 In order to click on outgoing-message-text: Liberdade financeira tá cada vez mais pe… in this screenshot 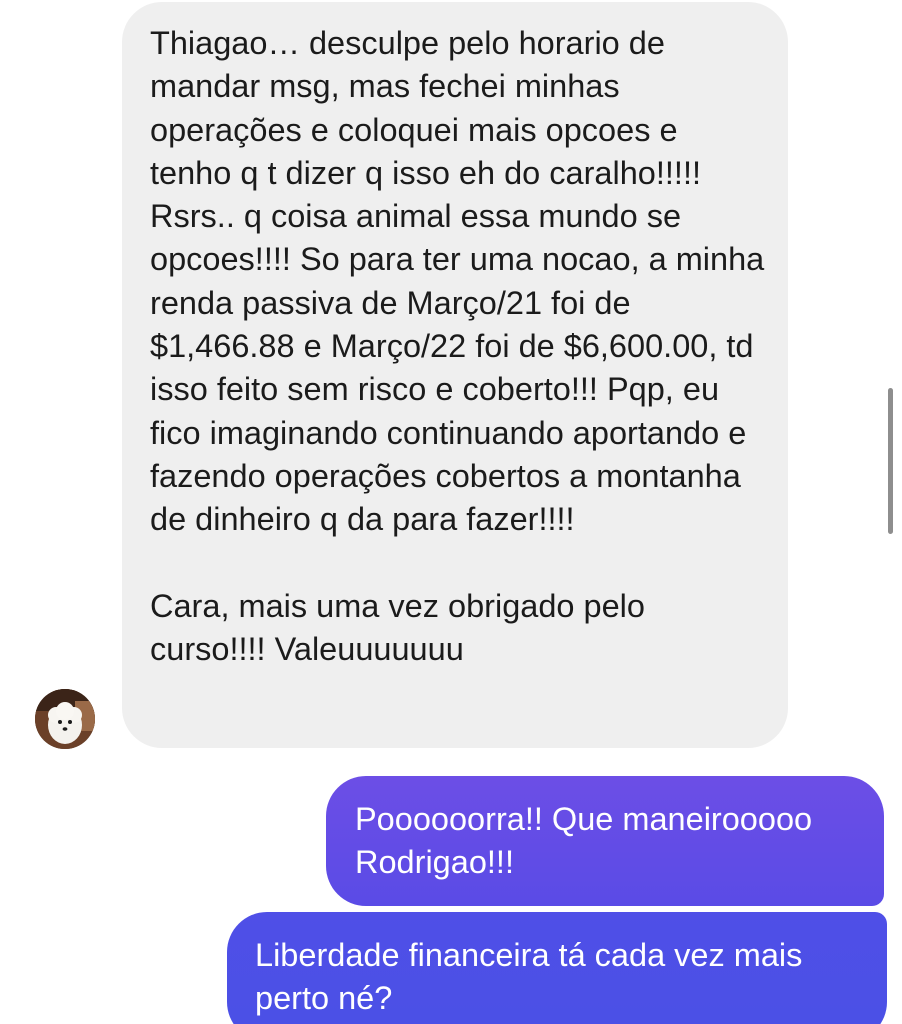, I will do `click(529, 976)`.